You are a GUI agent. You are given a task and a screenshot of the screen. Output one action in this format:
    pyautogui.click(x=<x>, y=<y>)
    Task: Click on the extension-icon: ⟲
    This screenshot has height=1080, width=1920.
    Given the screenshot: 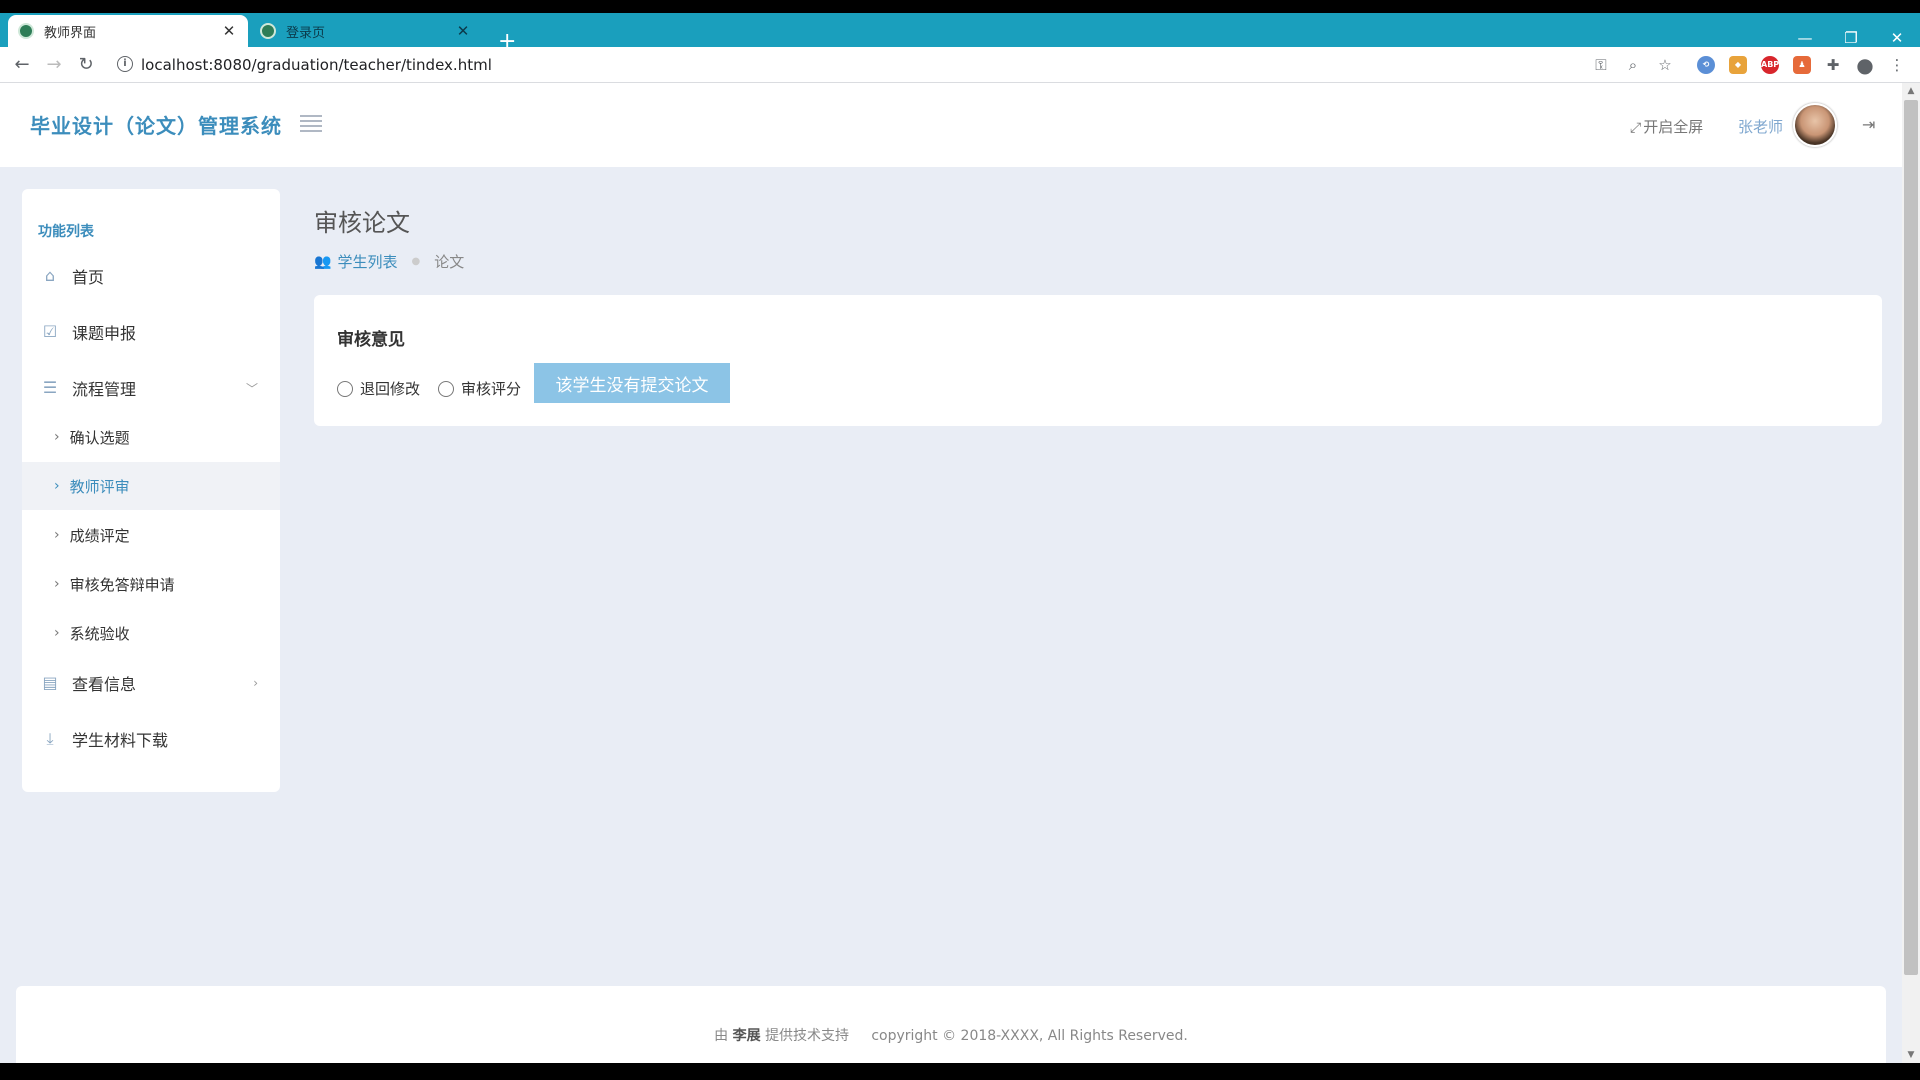 What is the action you would take?
    pyautogui.click(x=1706, y=65)
    